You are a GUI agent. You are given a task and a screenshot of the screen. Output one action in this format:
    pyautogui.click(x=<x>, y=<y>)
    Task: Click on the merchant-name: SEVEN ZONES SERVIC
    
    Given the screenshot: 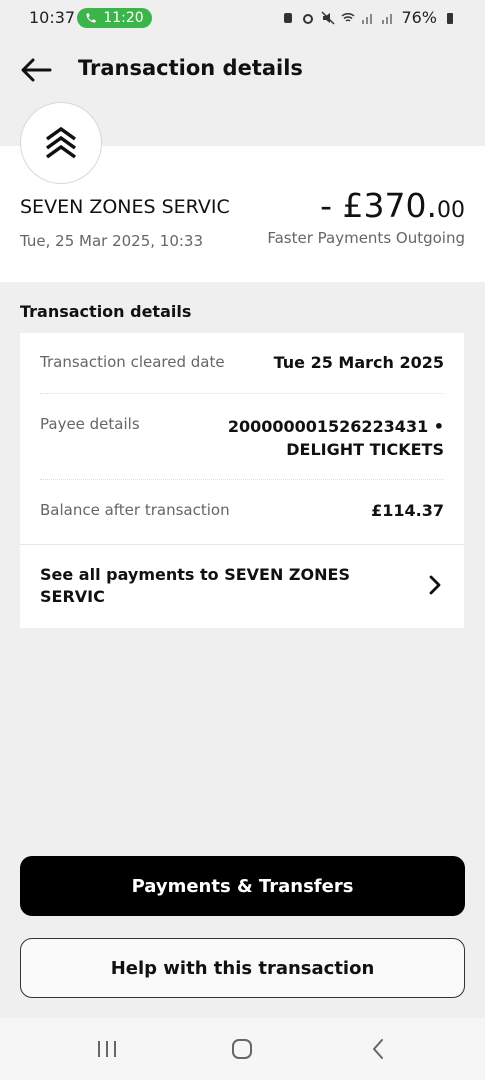 What is the action you would take?
    pyautogui.click(x=125, y=207)
    